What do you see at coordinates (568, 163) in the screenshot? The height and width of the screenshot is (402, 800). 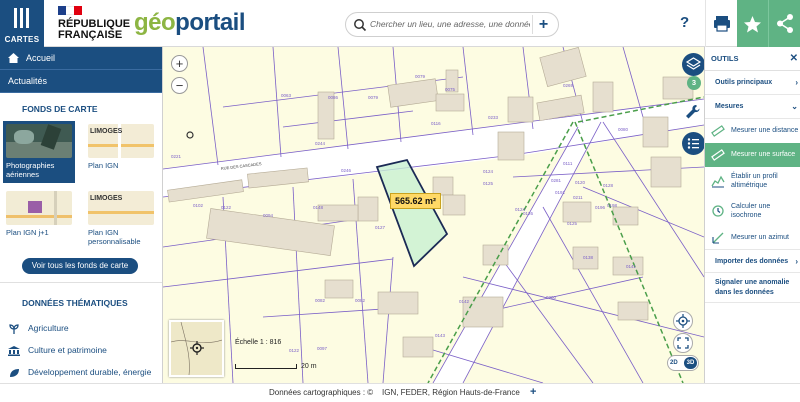 I see `parcel-number: 0111` at bounding box center [568, 163].